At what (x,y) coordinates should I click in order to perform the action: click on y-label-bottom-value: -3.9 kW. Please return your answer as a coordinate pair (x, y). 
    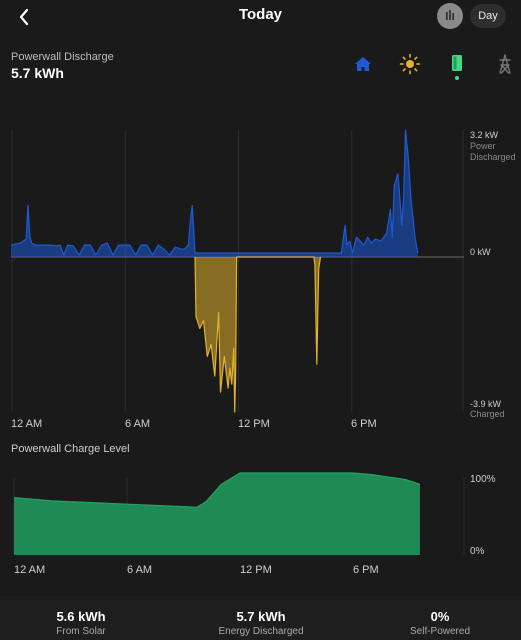
    Looking at the image, I should click on (486, 404).